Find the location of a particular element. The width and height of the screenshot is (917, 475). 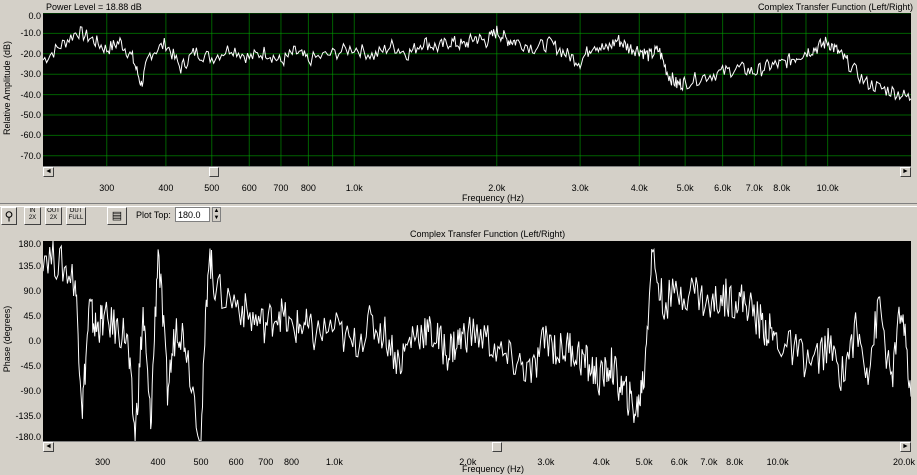

top-scrollbar: ◄ ► is located at coordinates (477, 172).